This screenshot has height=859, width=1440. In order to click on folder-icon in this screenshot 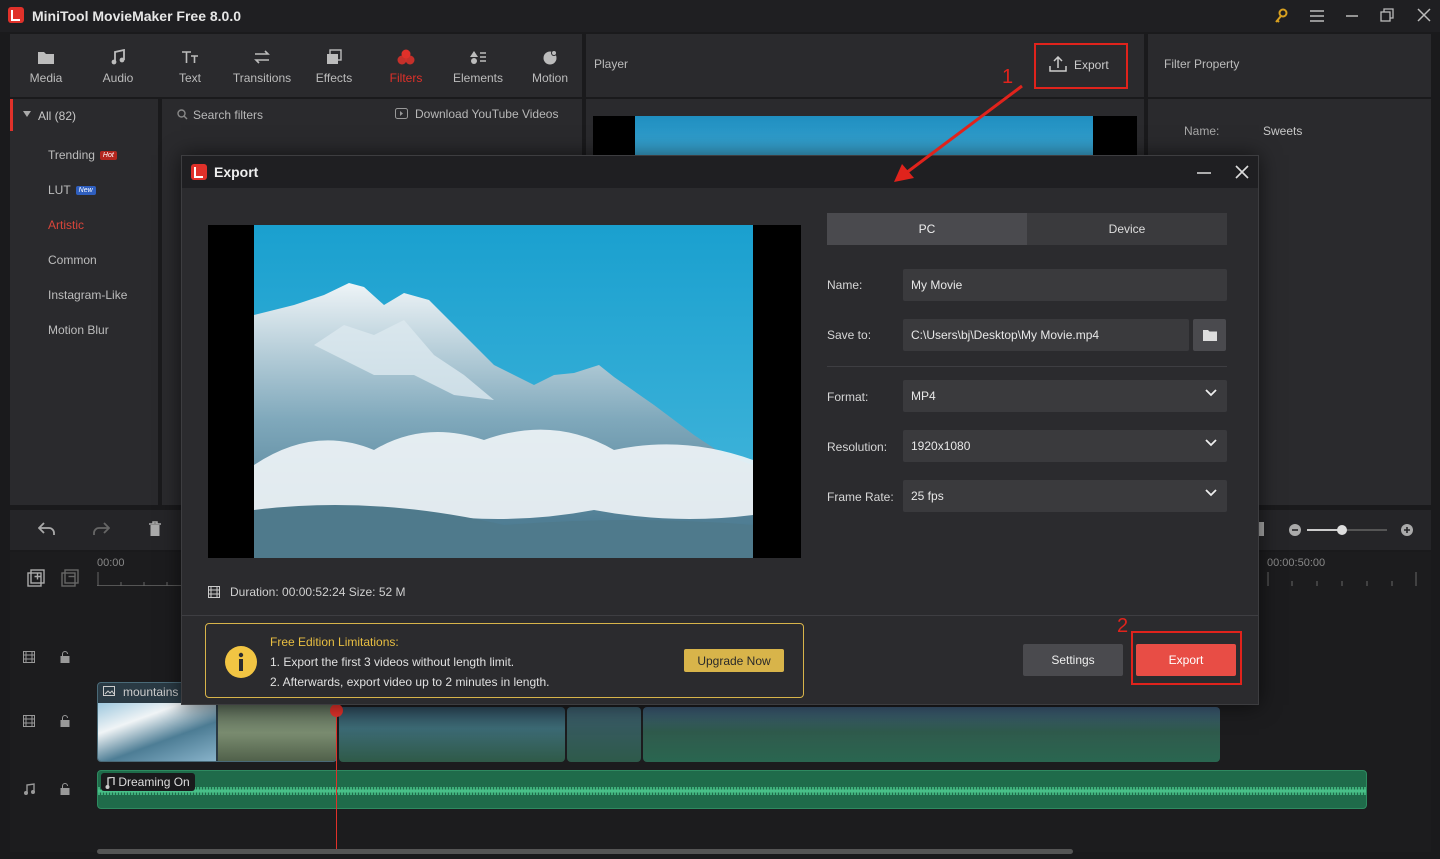, I will do `click(46, 57)`.